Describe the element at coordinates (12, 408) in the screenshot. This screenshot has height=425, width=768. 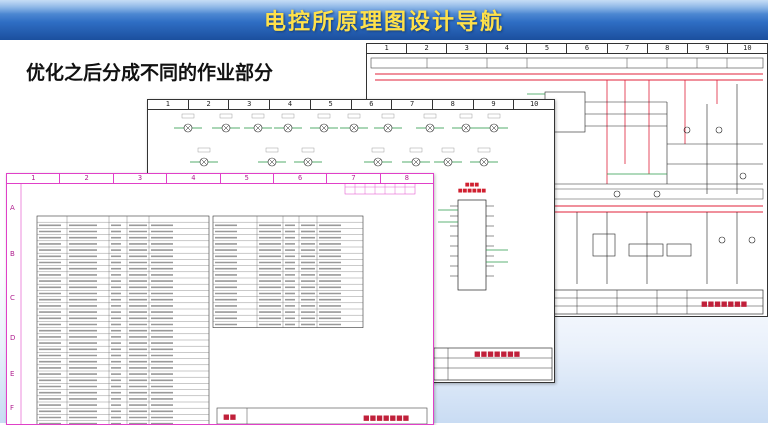
I see `row-letter: F` at that location.